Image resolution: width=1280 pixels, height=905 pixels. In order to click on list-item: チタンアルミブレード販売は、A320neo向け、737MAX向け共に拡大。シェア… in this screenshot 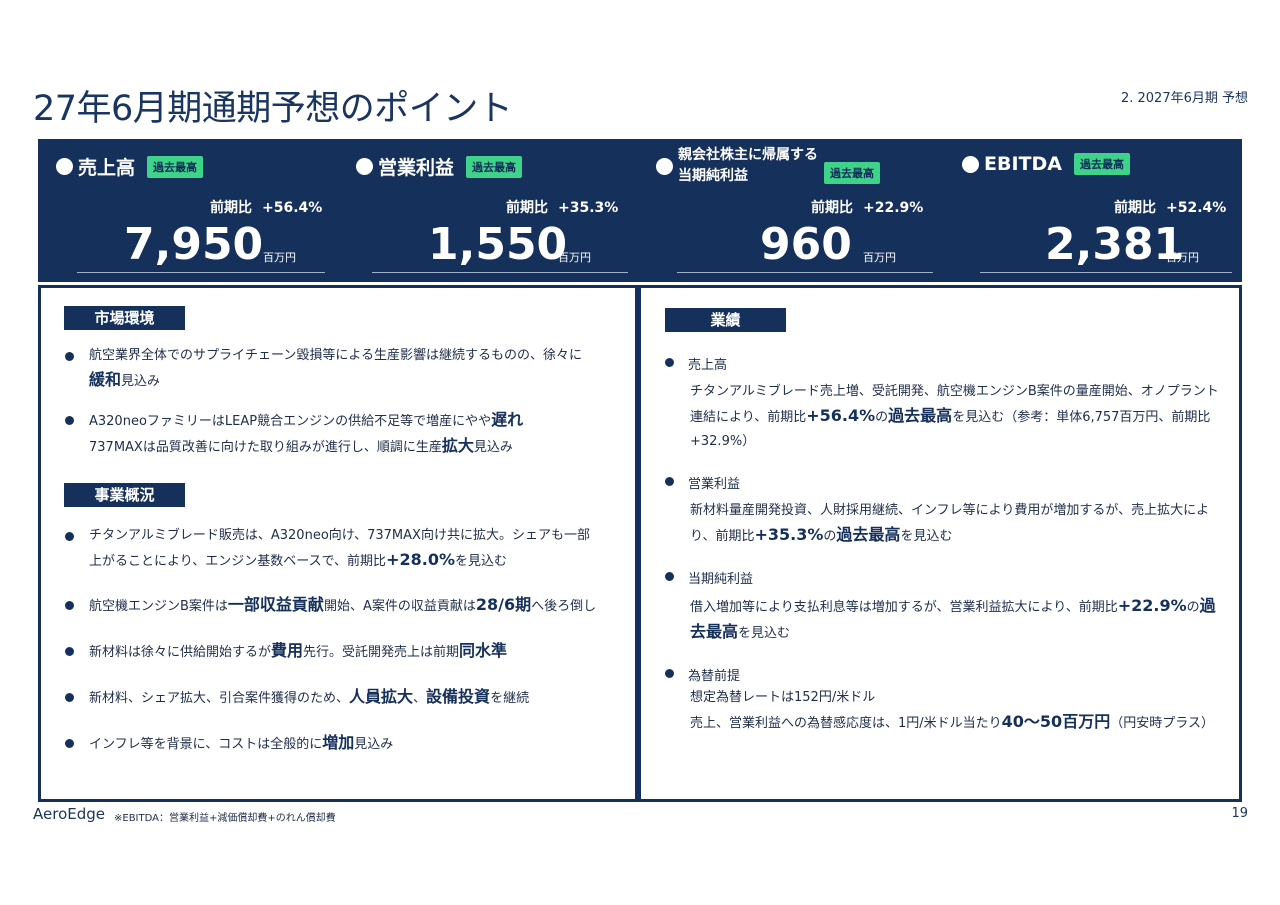, I will do `click(332, 549)`.